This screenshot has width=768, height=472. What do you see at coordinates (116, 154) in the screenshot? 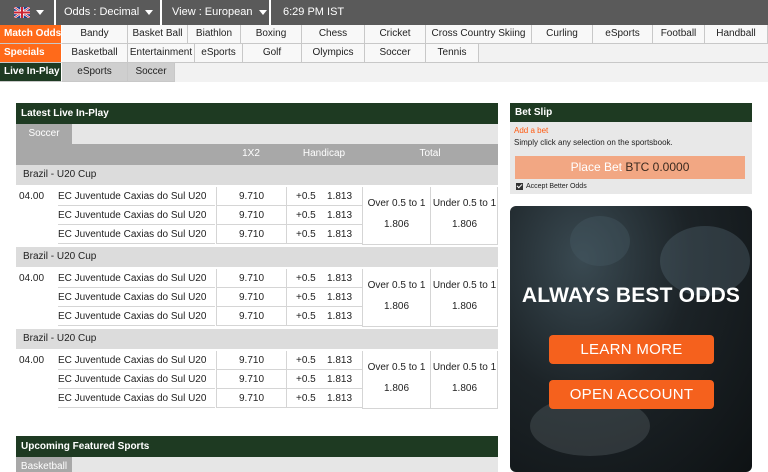
I see `col-header-event` at bounding box center [116, 154].